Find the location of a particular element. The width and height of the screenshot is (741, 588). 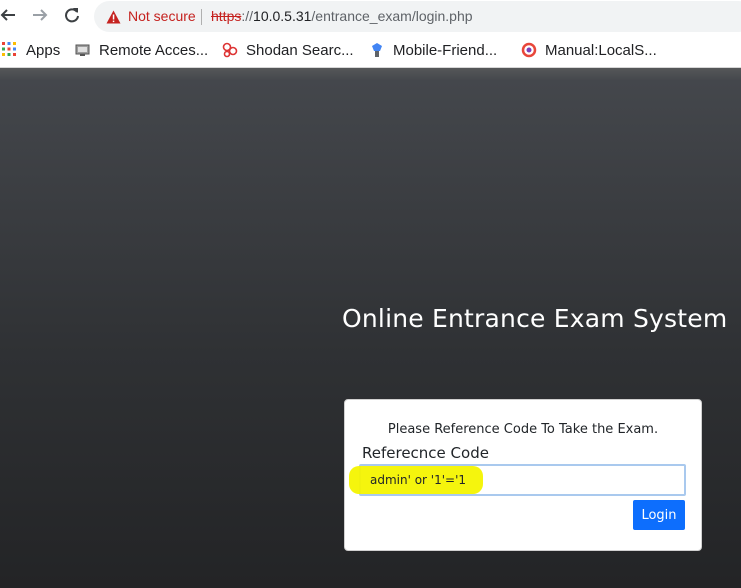

forward-button is located at coordinates (40, 17).